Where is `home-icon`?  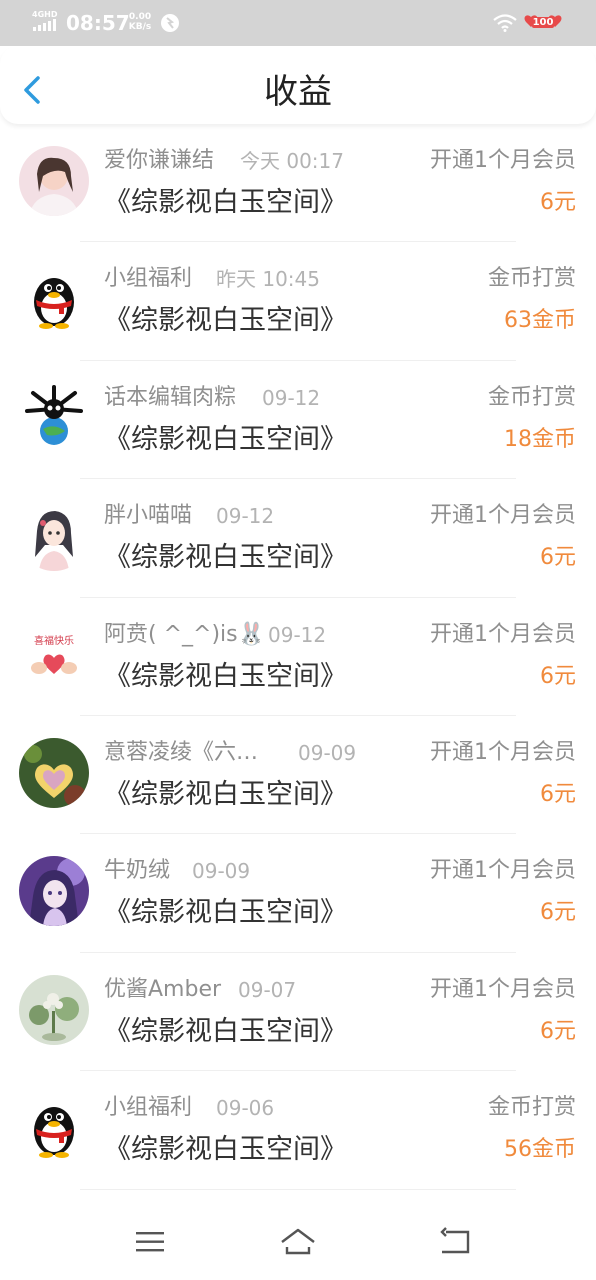 home-icon is located at coordinates (298, 1242).